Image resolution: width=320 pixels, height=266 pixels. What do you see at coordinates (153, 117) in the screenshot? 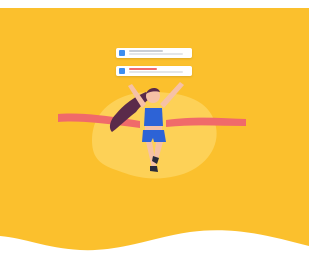
I see `runner-top` at bounding box center [153, 117].